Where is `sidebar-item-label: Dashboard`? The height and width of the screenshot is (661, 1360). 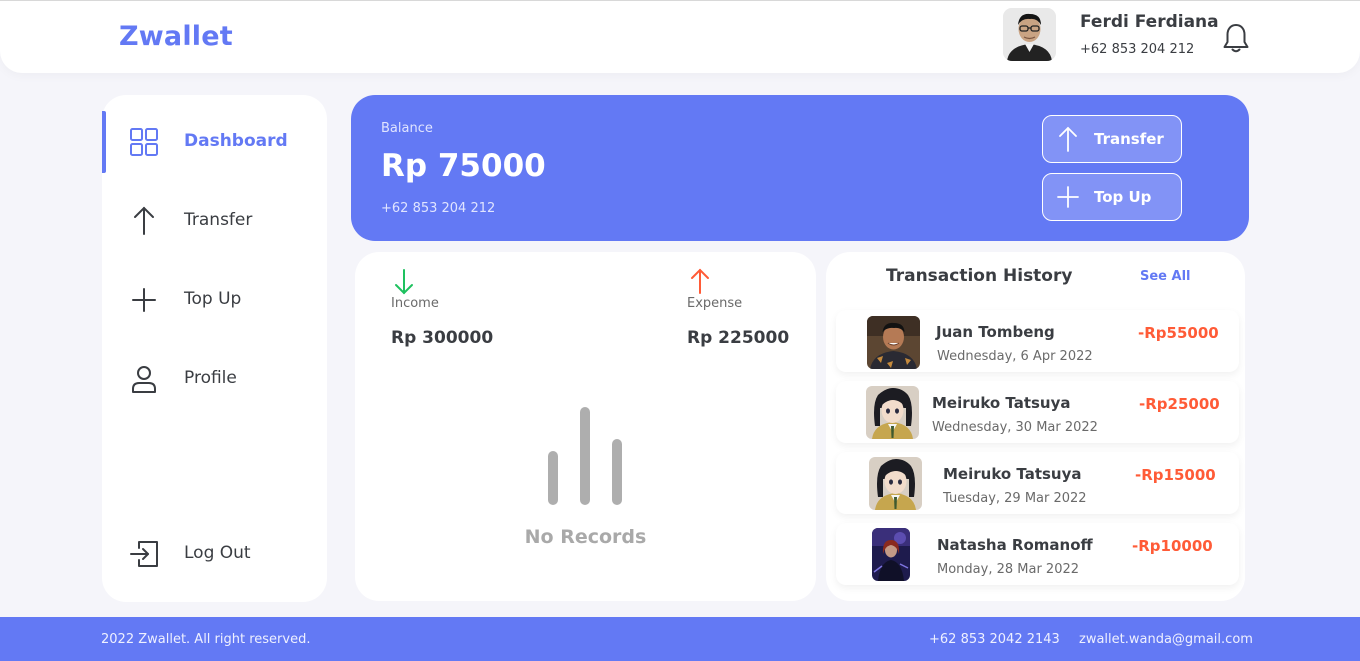
sidebar-item-label: Dashboard is located at coordinates (236, 141).